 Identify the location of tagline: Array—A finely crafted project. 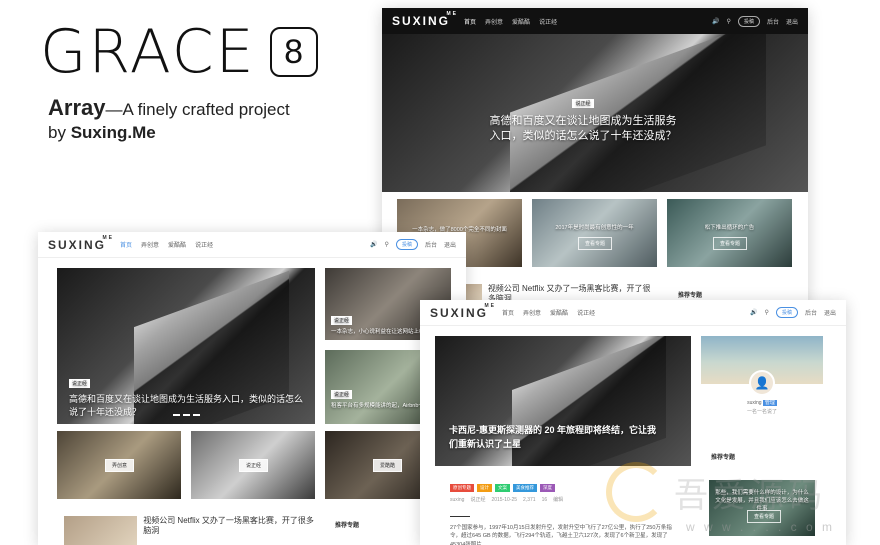
(169, 108).